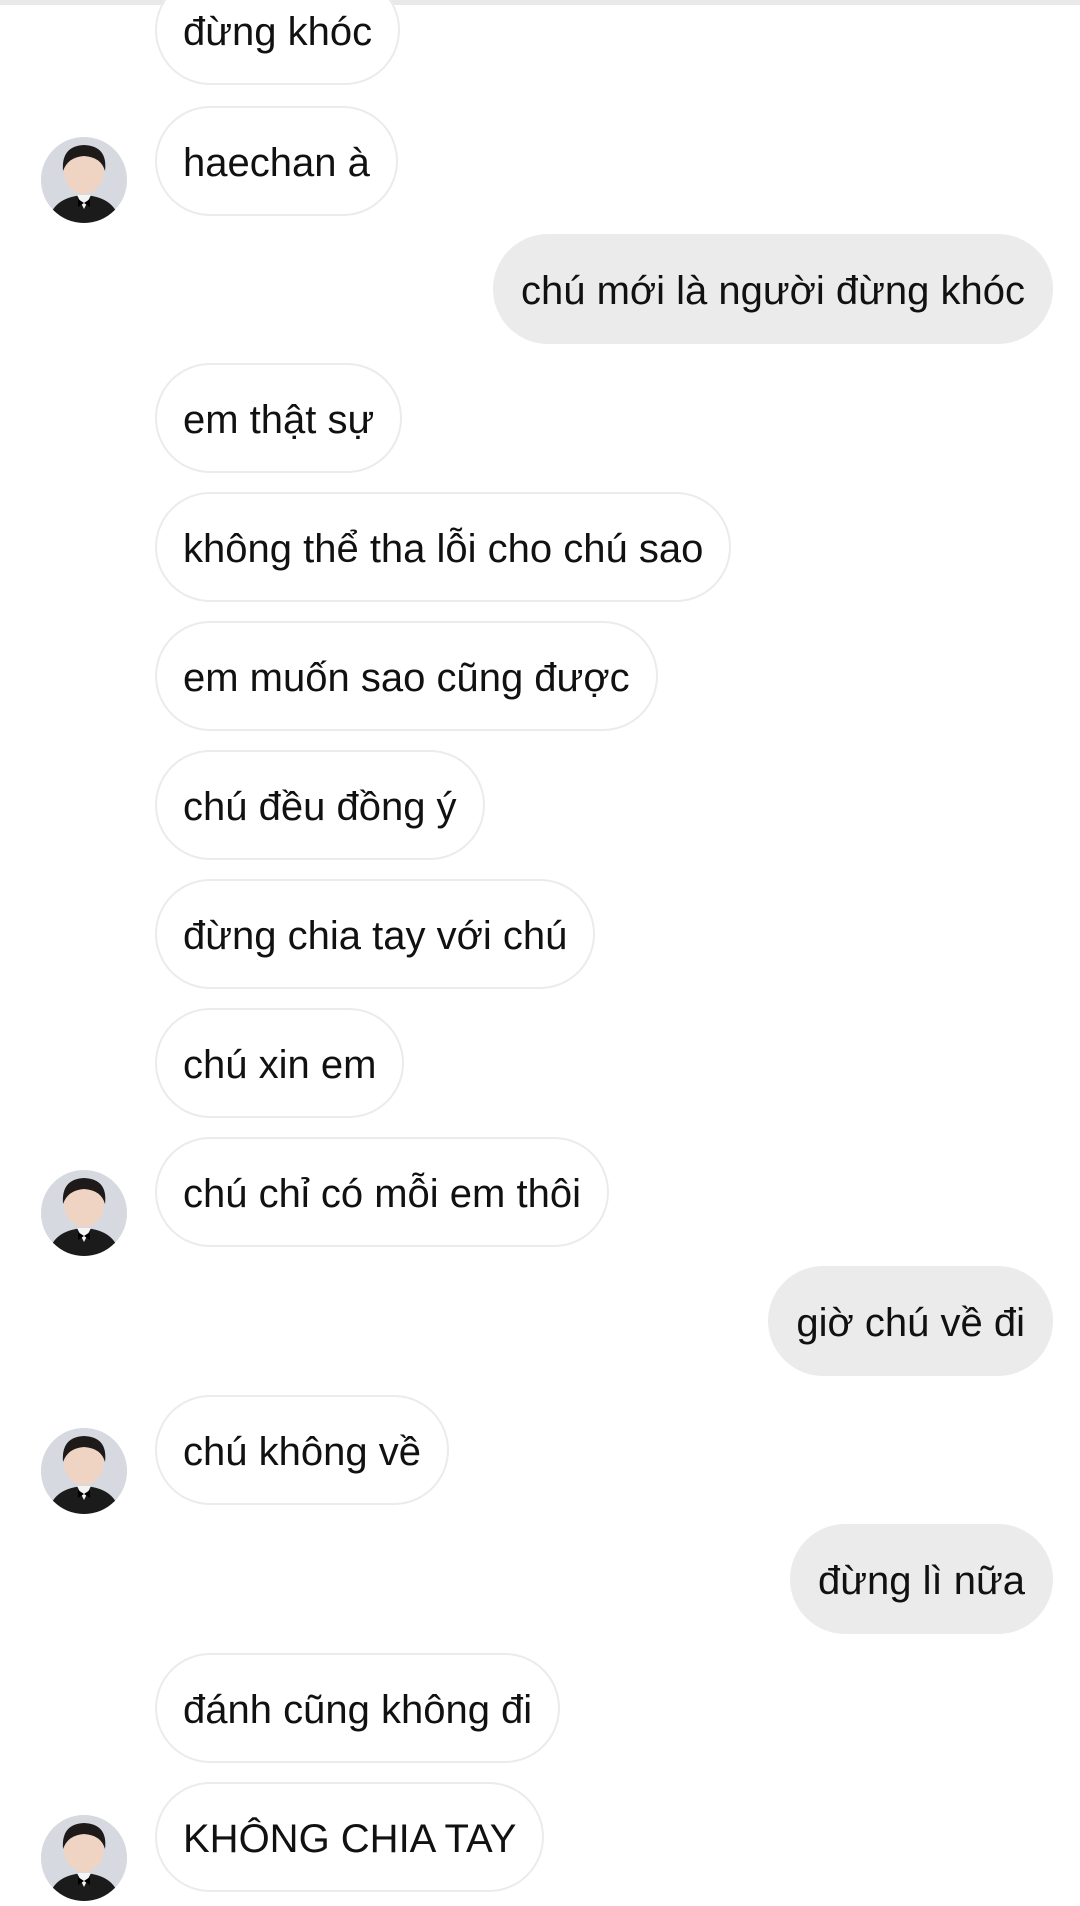  I want to click on incoming-message: chú đều đồng ý, so click(320, 805).